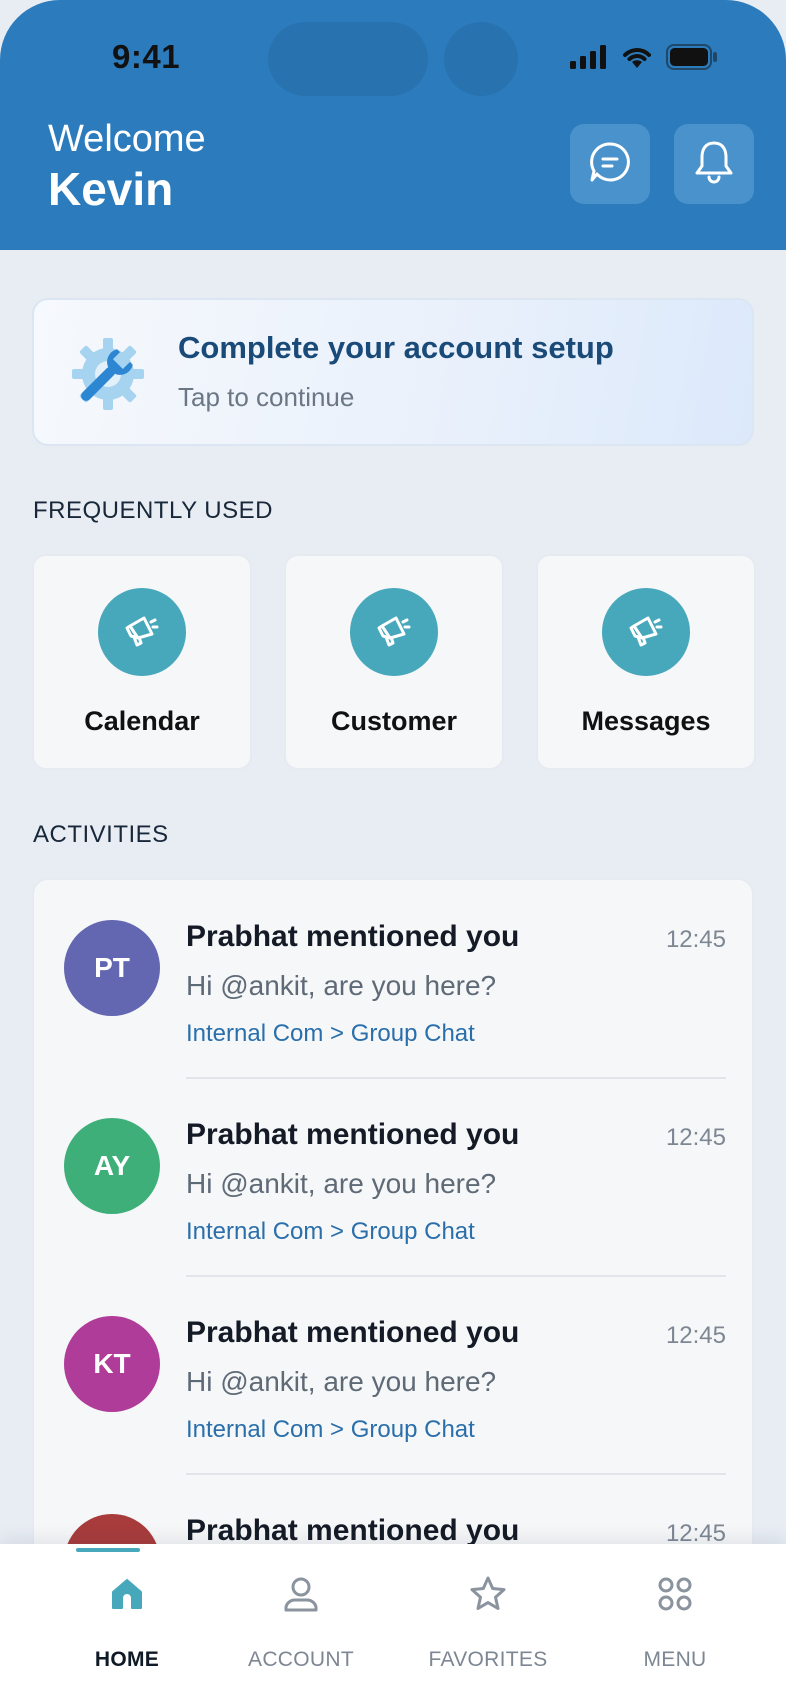  I want to click on tab-home: HOME, so click(127, 1624).